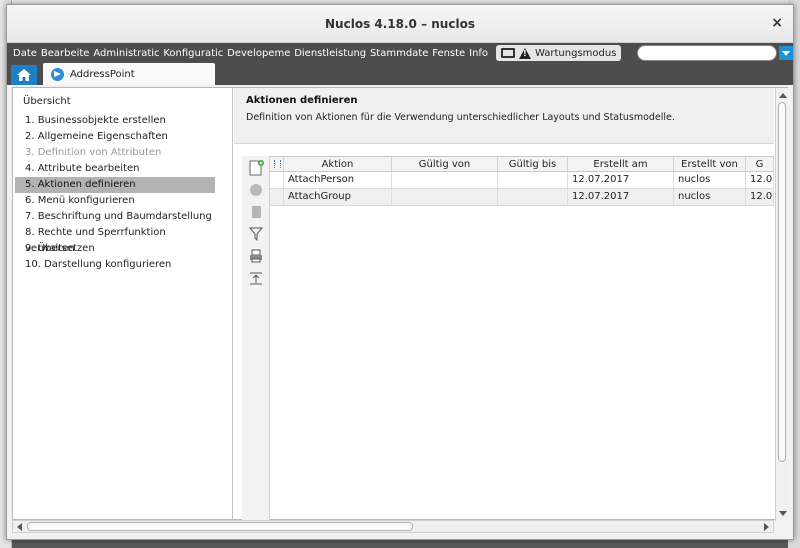 The width and height of the screenshot is (800, 548). I want to click on vertical-scrollbar, so click(781, 304).